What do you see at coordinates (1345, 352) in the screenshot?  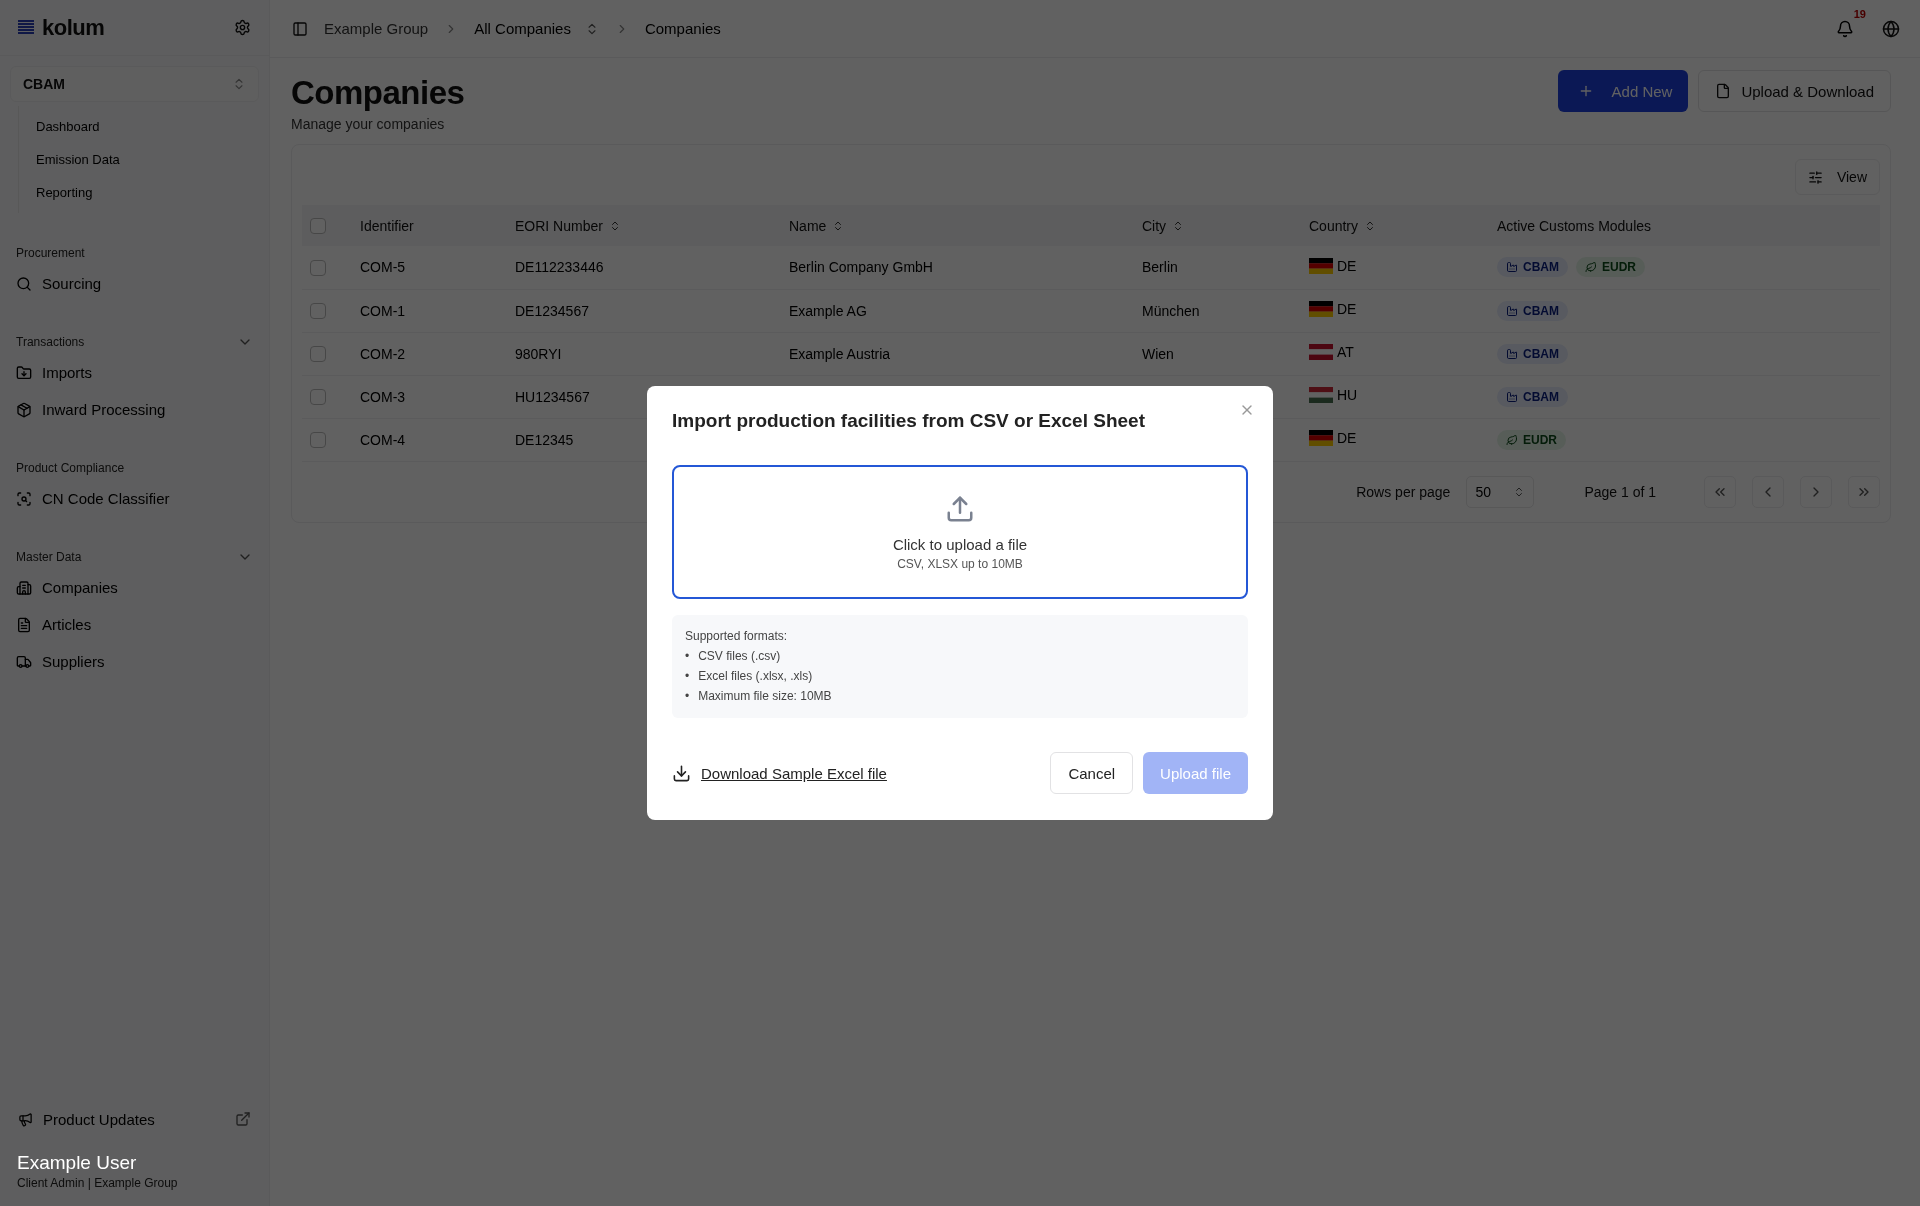 I see `country-code: AT` at bounding box center [1345, 352].